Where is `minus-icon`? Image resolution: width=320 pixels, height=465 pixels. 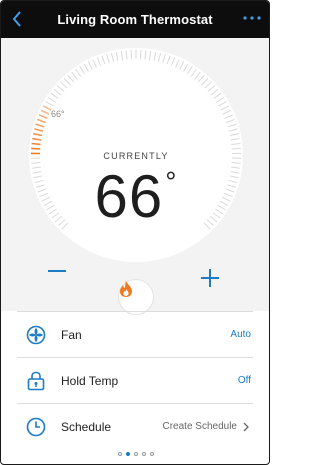 minus-icon is located at coordinates (60, 281).